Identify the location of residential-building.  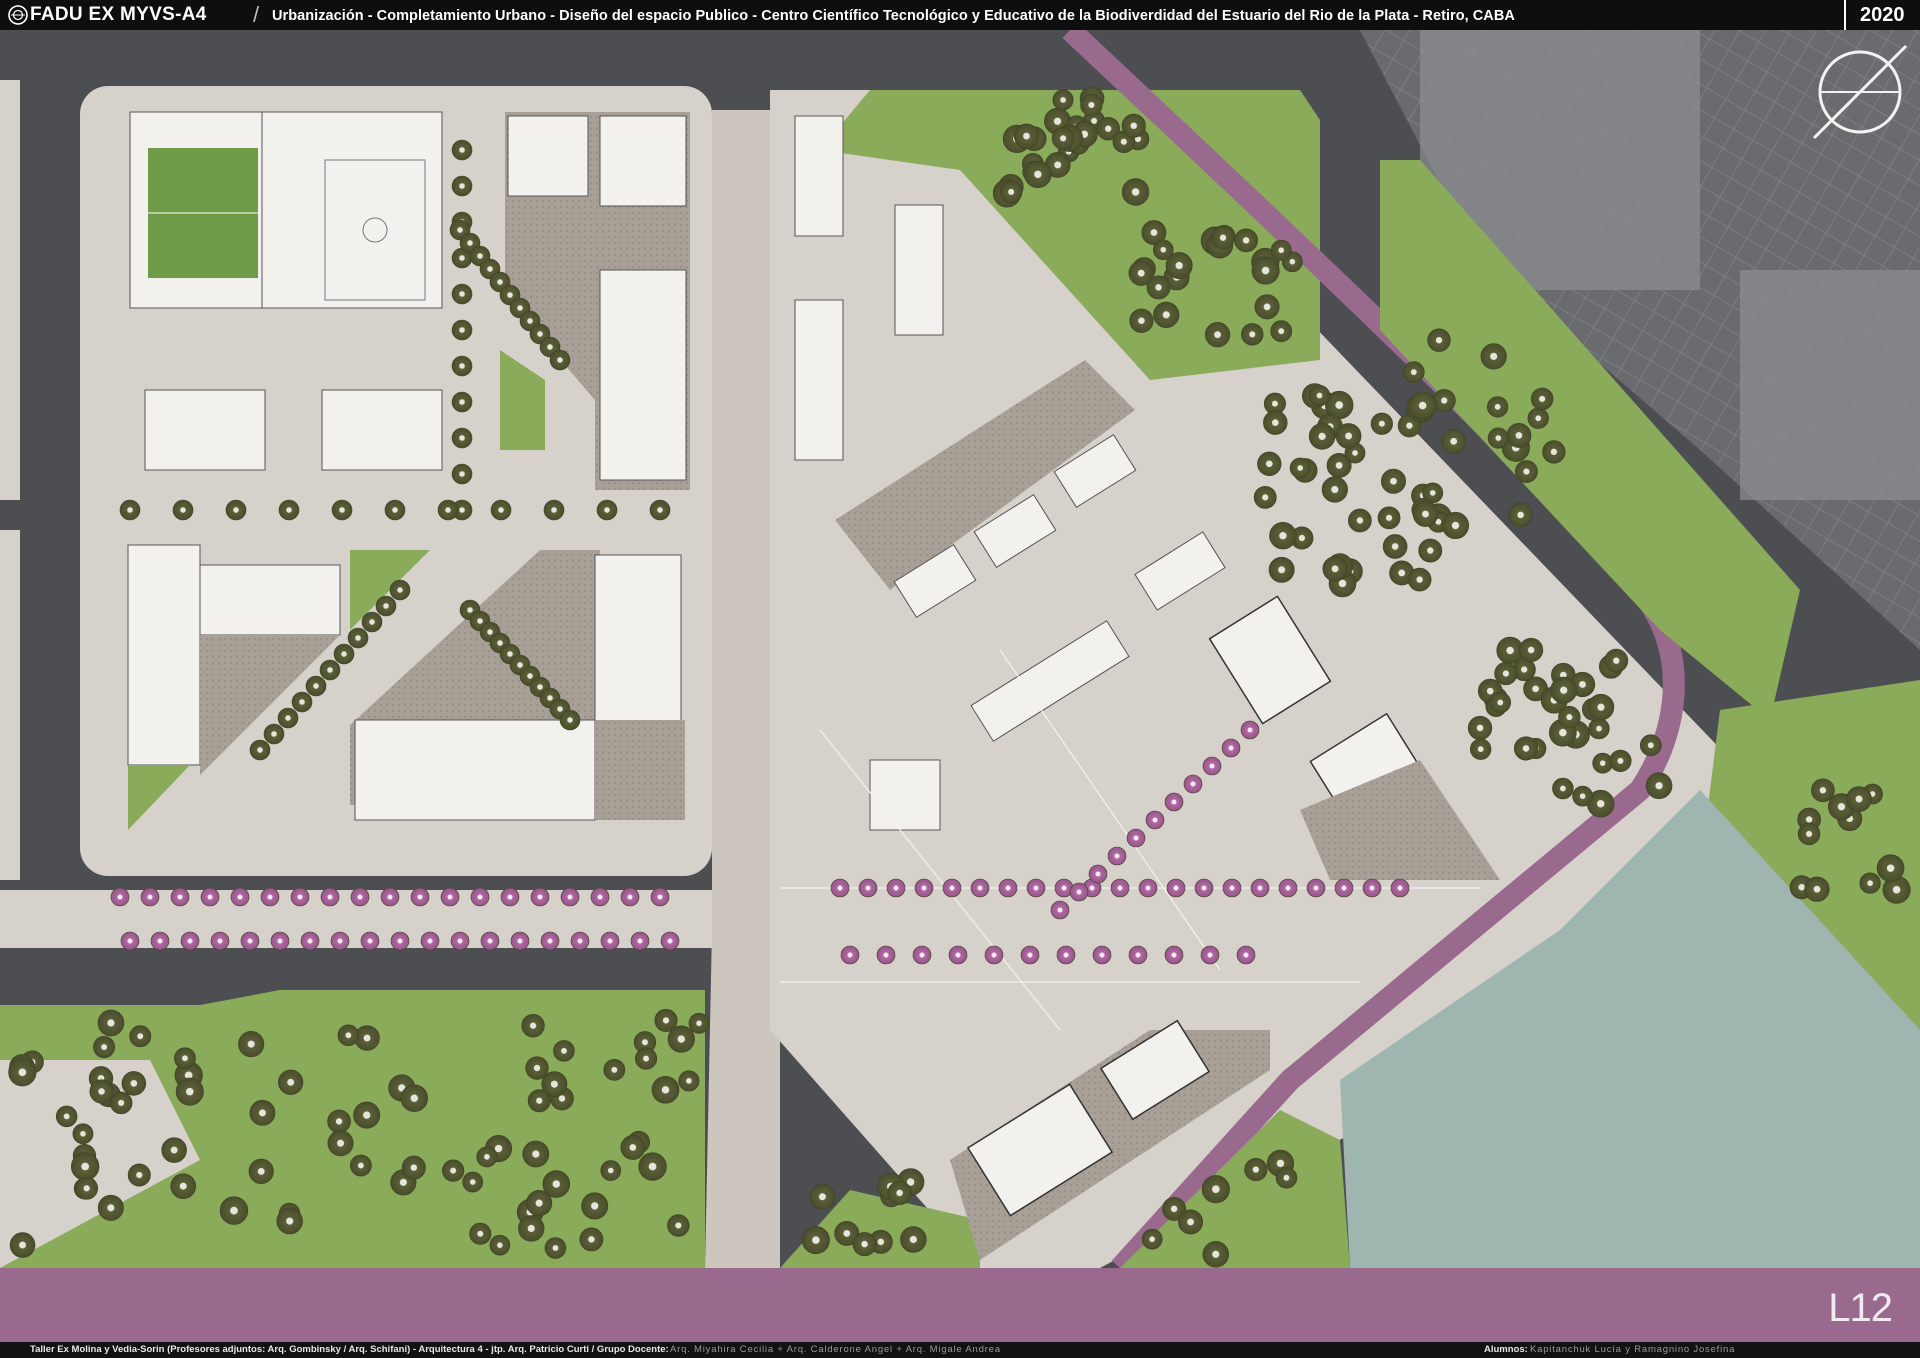
(164, 655).